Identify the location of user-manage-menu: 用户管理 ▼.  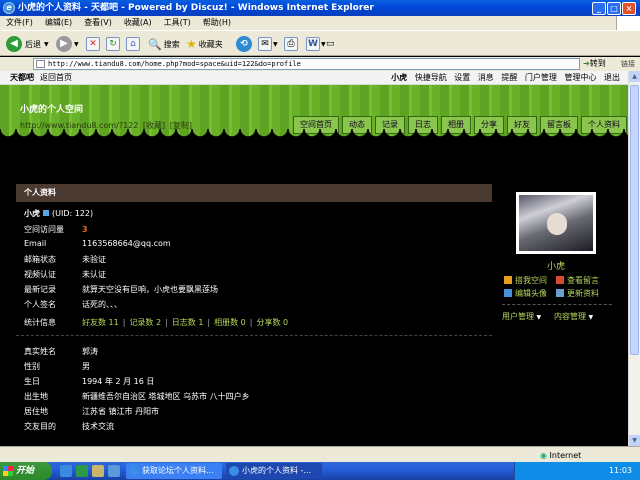
(521, 316).